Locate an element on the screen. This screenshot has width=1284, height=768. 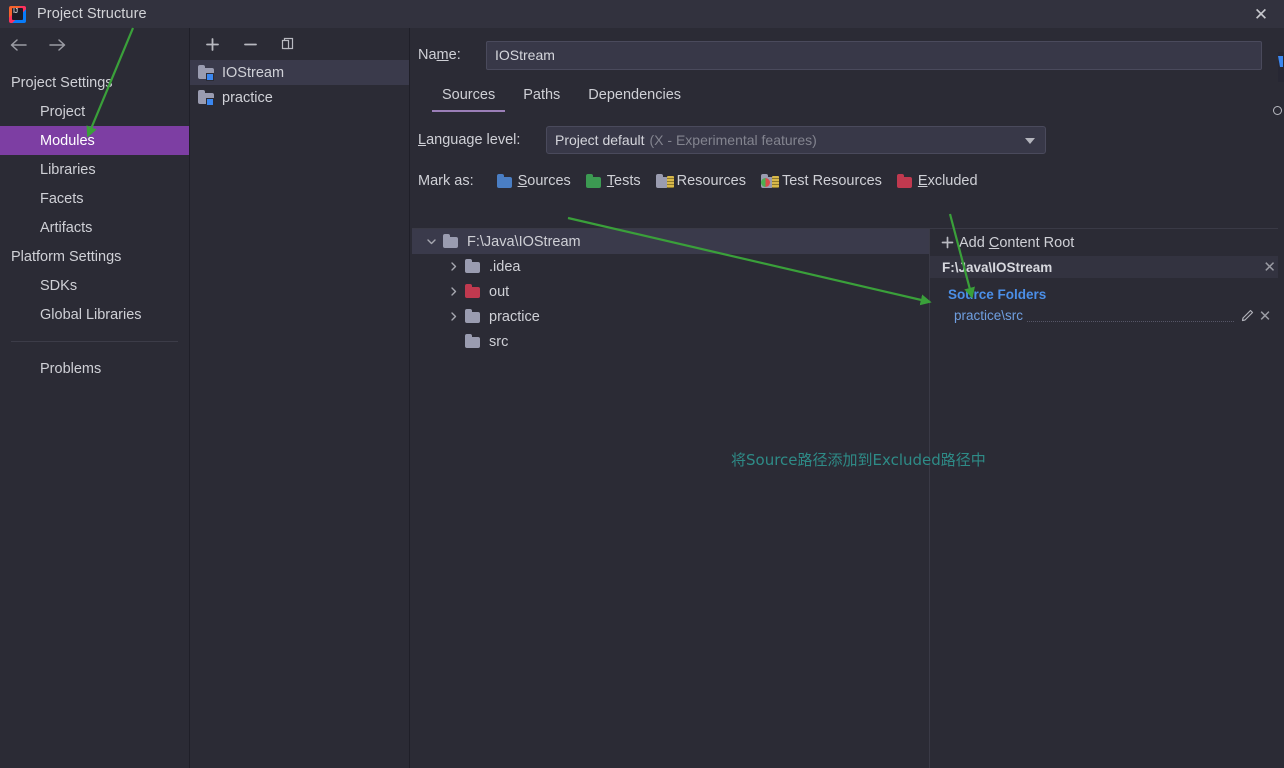
annotation-note: 将Source路径添加到Excluded路径中 is located at coordinates (858, 460).